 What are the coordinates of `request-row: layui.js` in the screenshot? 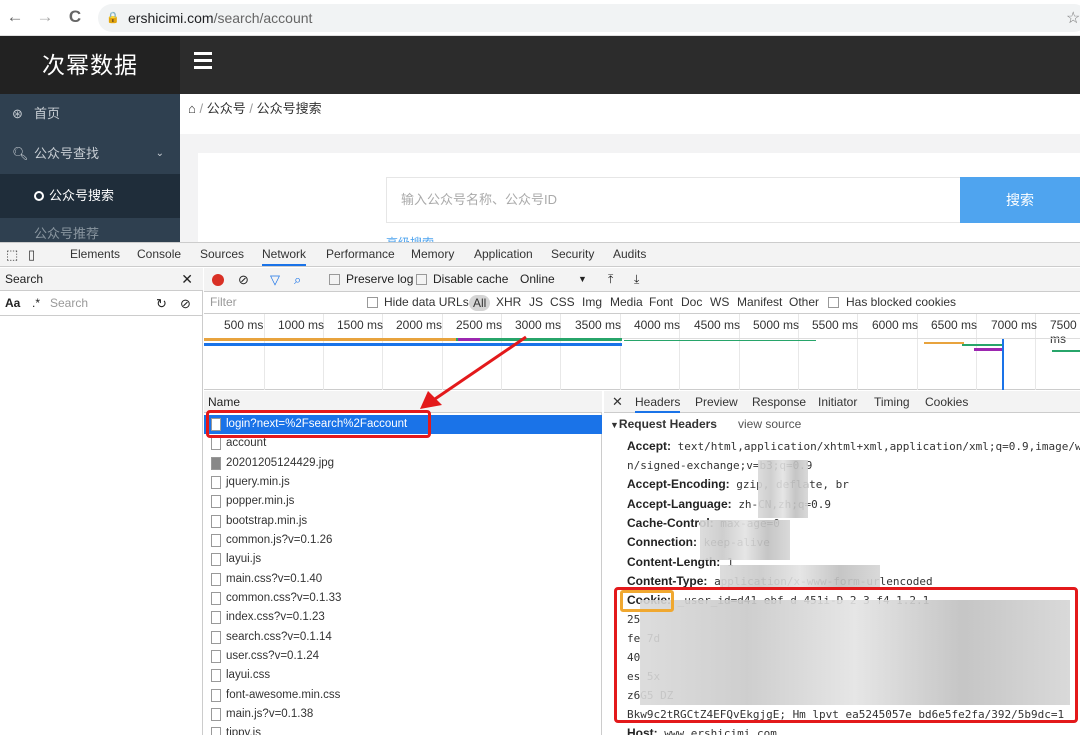 It's located at (403, 559).